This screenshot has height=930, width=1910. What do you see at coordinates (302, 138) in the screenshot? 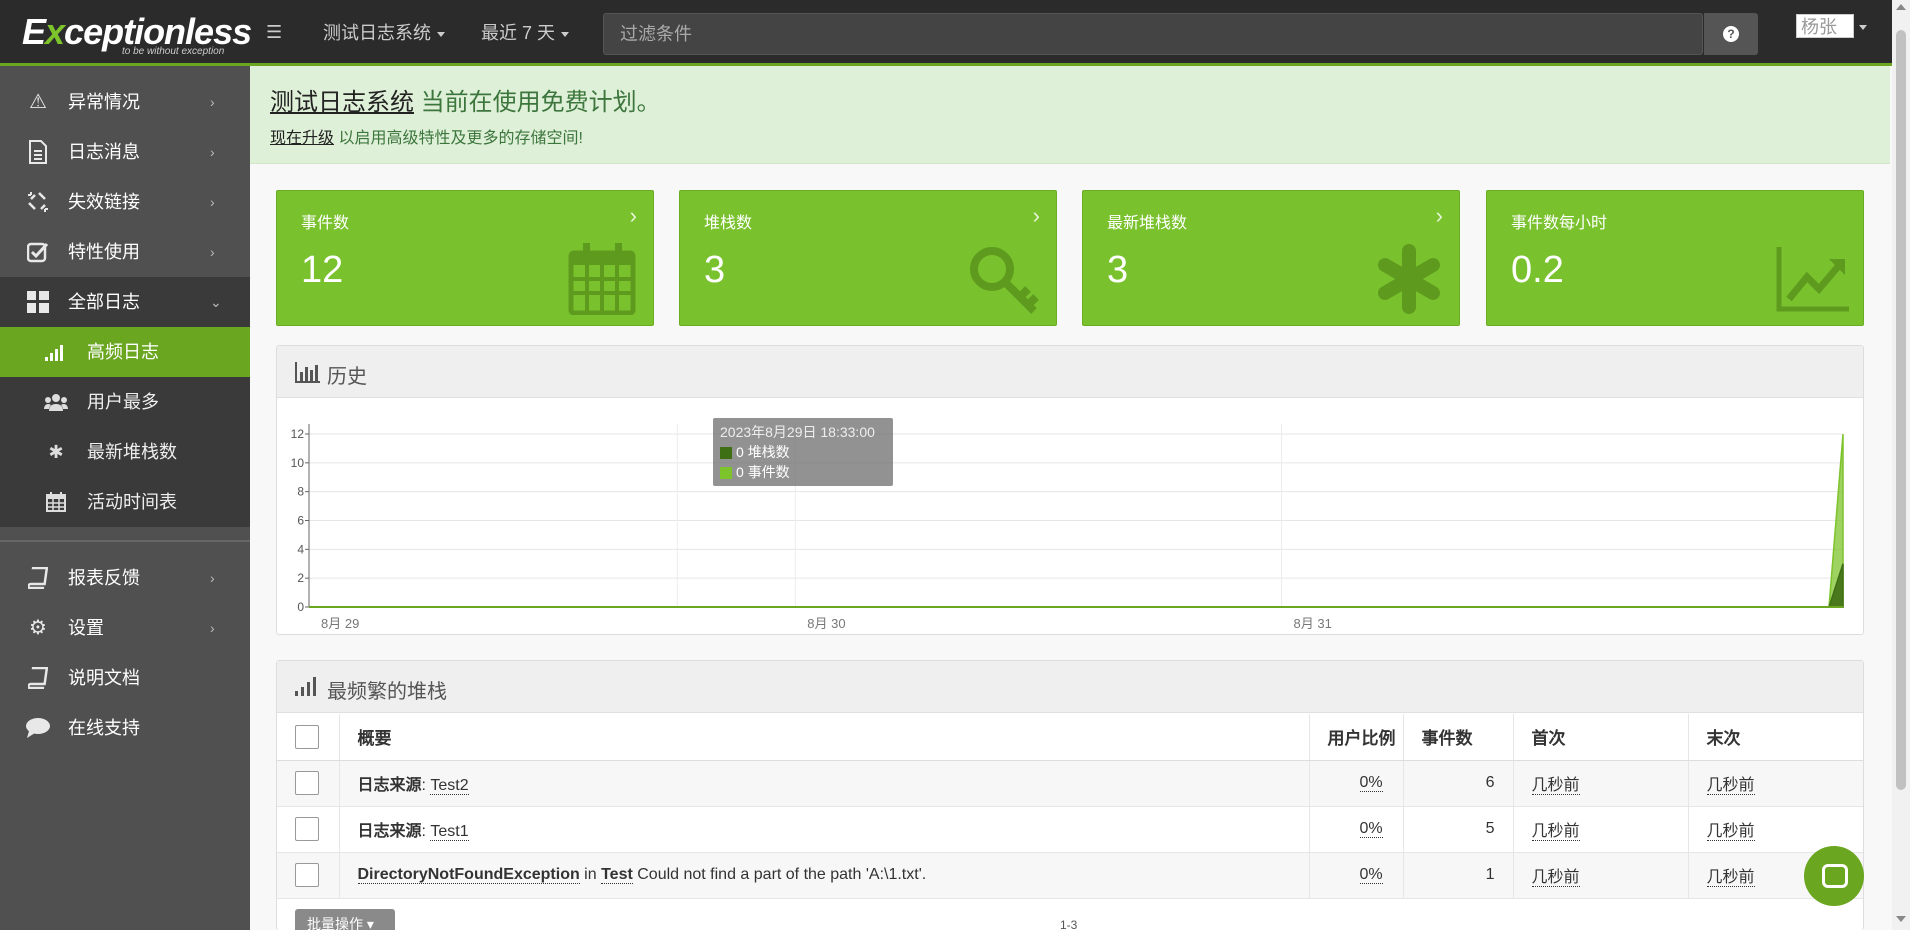
I see `upgrade-link: 现在升级` at bounding box center [302, 138].